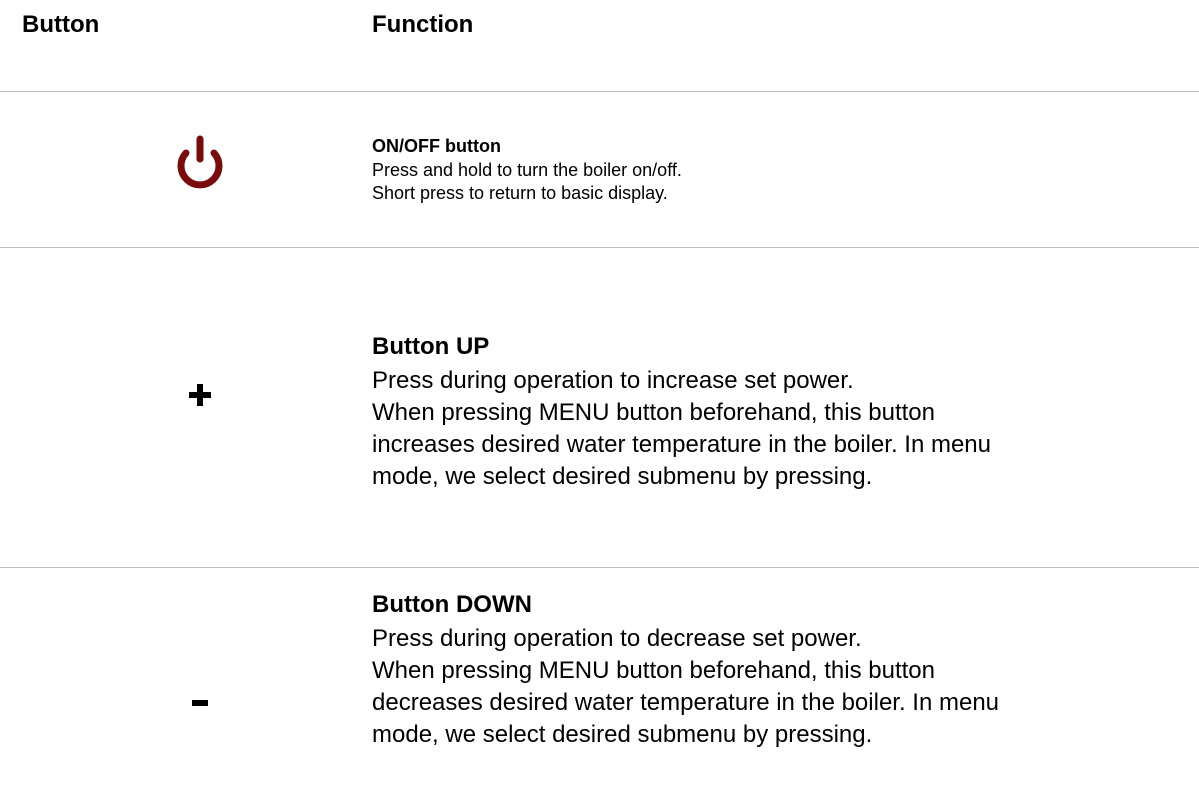 Image resolution: width=1199 pixels, height=805 pixels. I want to click on power-icon, so click(200, 165).